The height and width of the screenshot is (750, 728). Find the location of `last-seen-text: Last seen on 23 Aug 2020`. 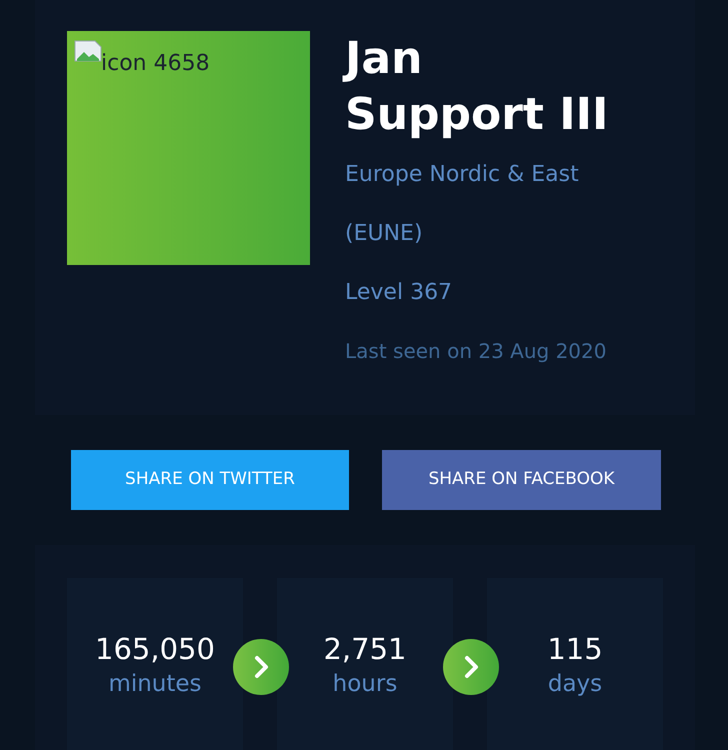

last-seen-text: Last seen on 23 Aug 2020 is located at coordinates (476, 351).